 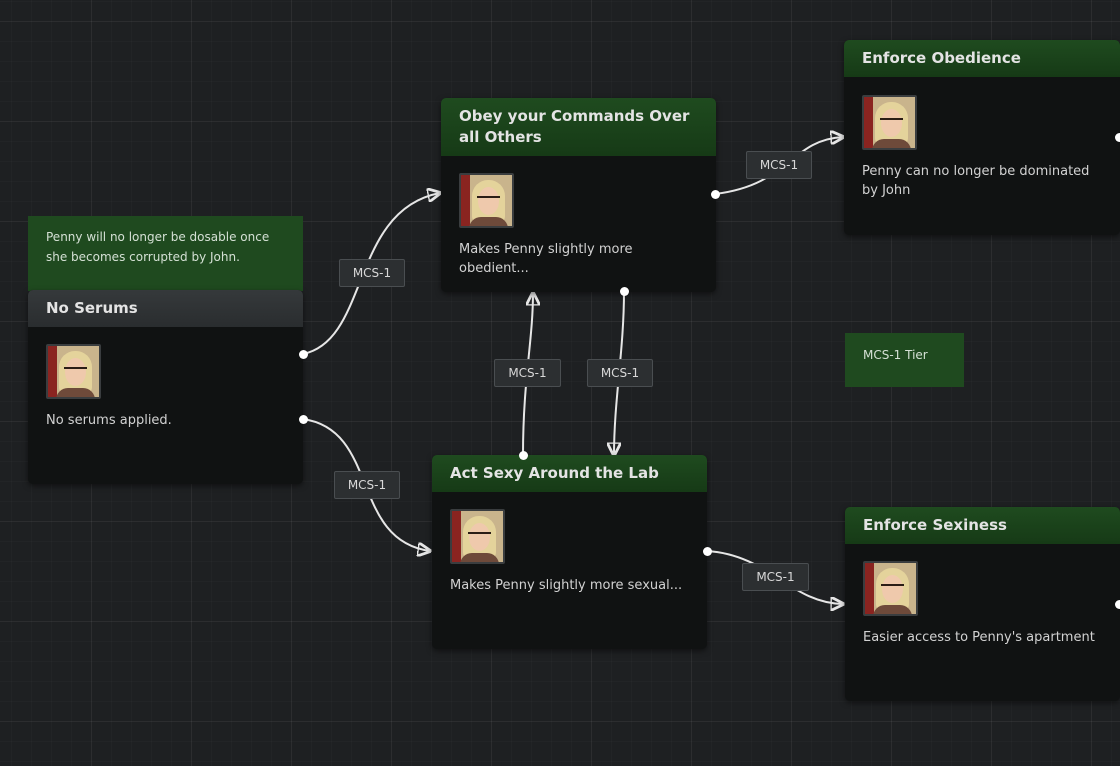 I want to click on output-port-act-sexy-top, so click(x=523, y=455).